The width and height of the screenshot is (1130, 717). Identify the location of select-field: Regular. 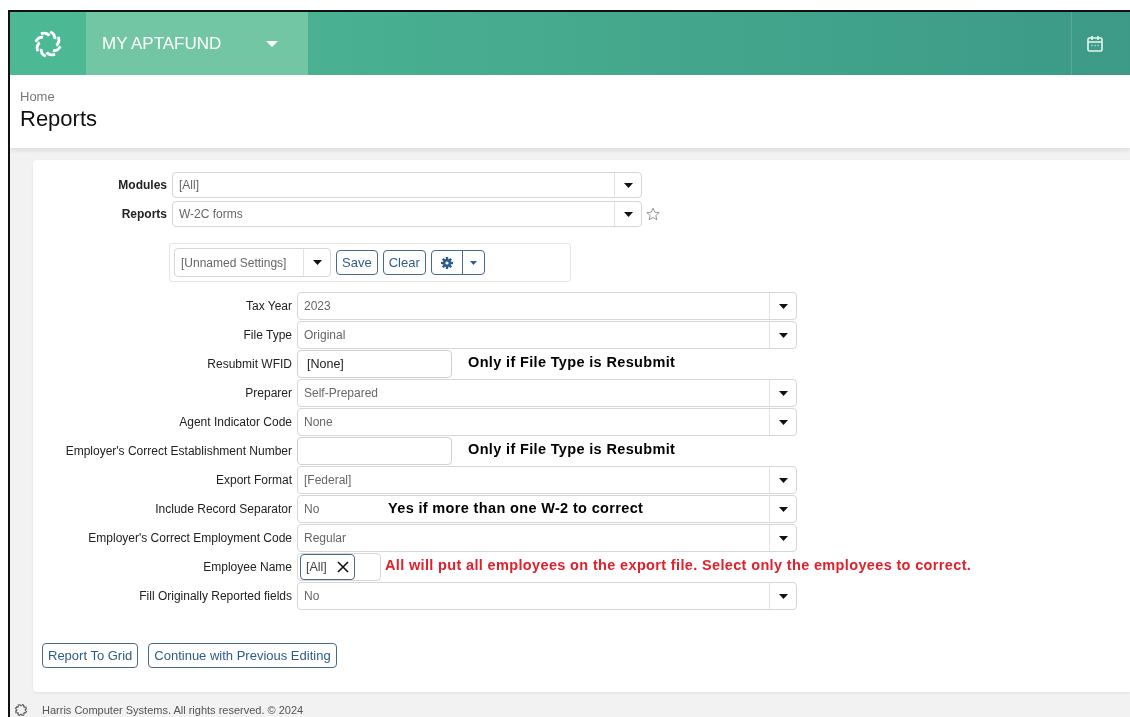
(547, 538).